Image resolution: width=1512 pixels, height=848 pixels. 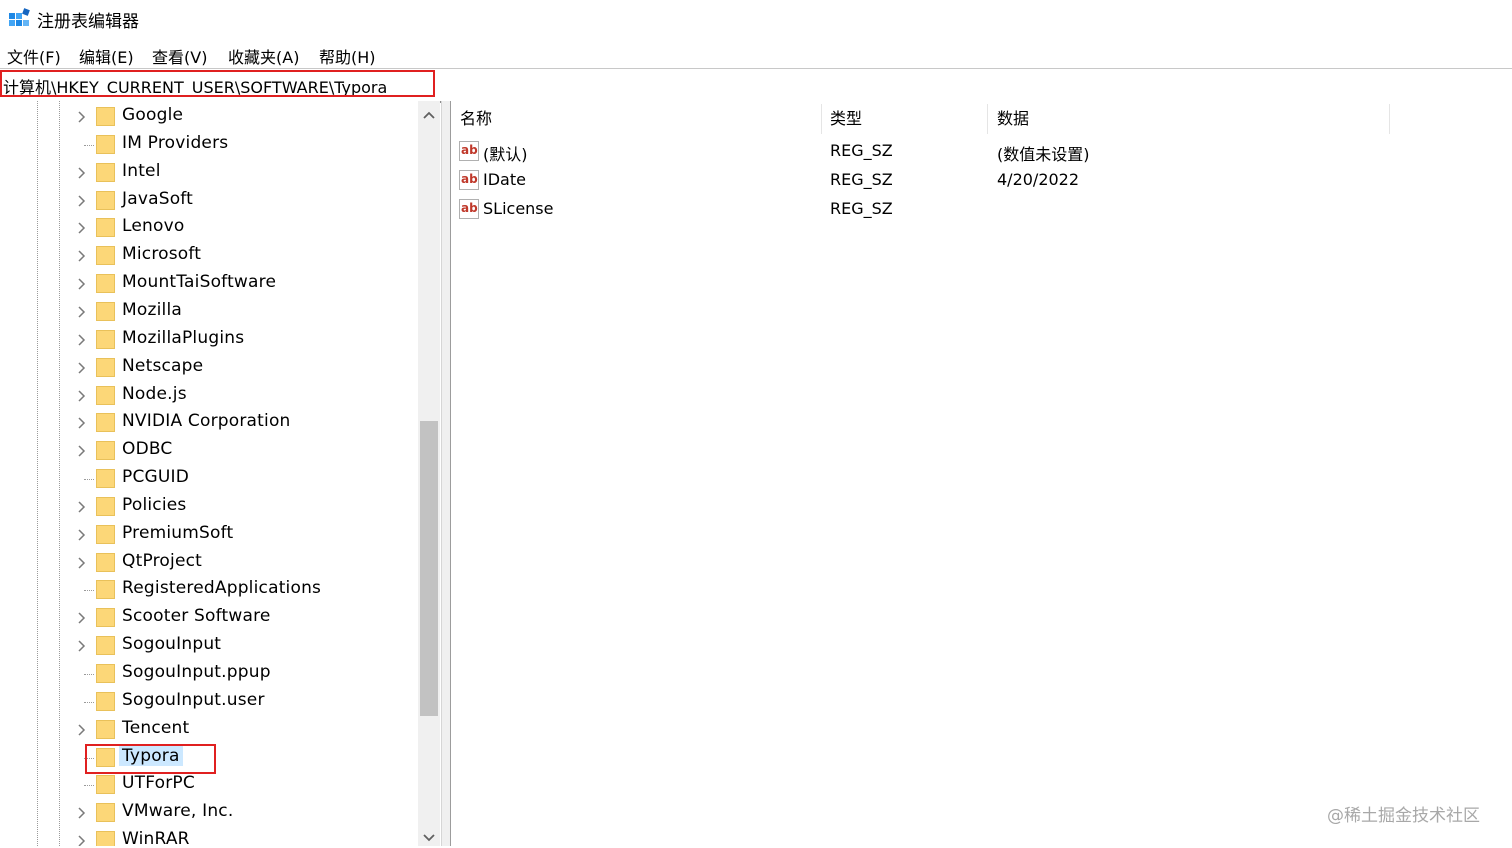 What do you see at coordinates (981, 210) in the screenshot?
I see `value-row: ab SLicense REG_SZ` at bounding box center [981, 210].